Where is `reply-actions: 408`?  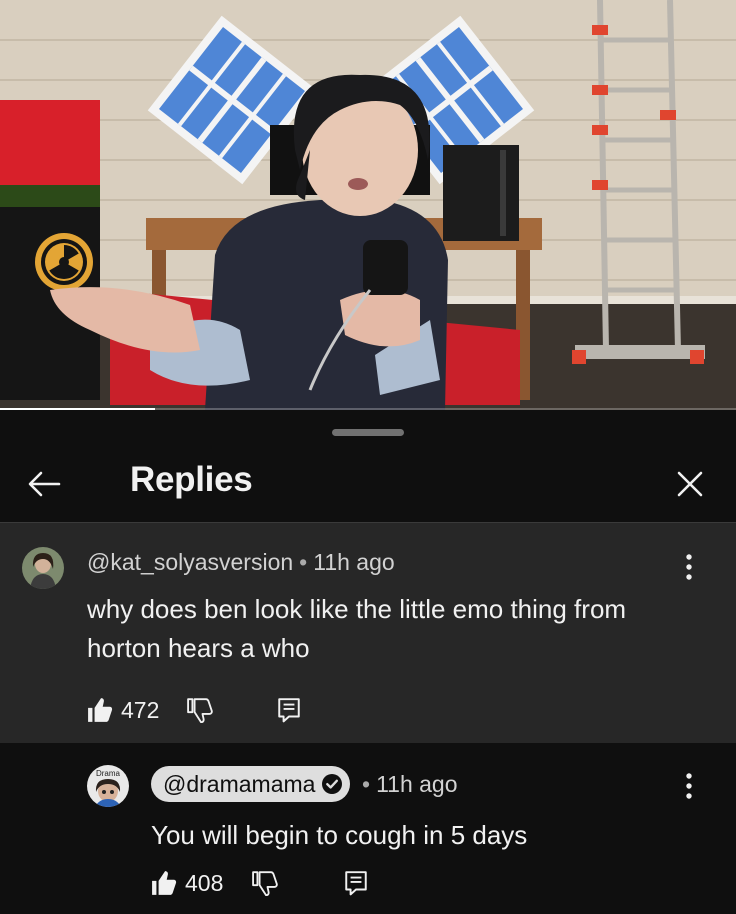
reply-actions: 408 is located at coordinates (271, 883).